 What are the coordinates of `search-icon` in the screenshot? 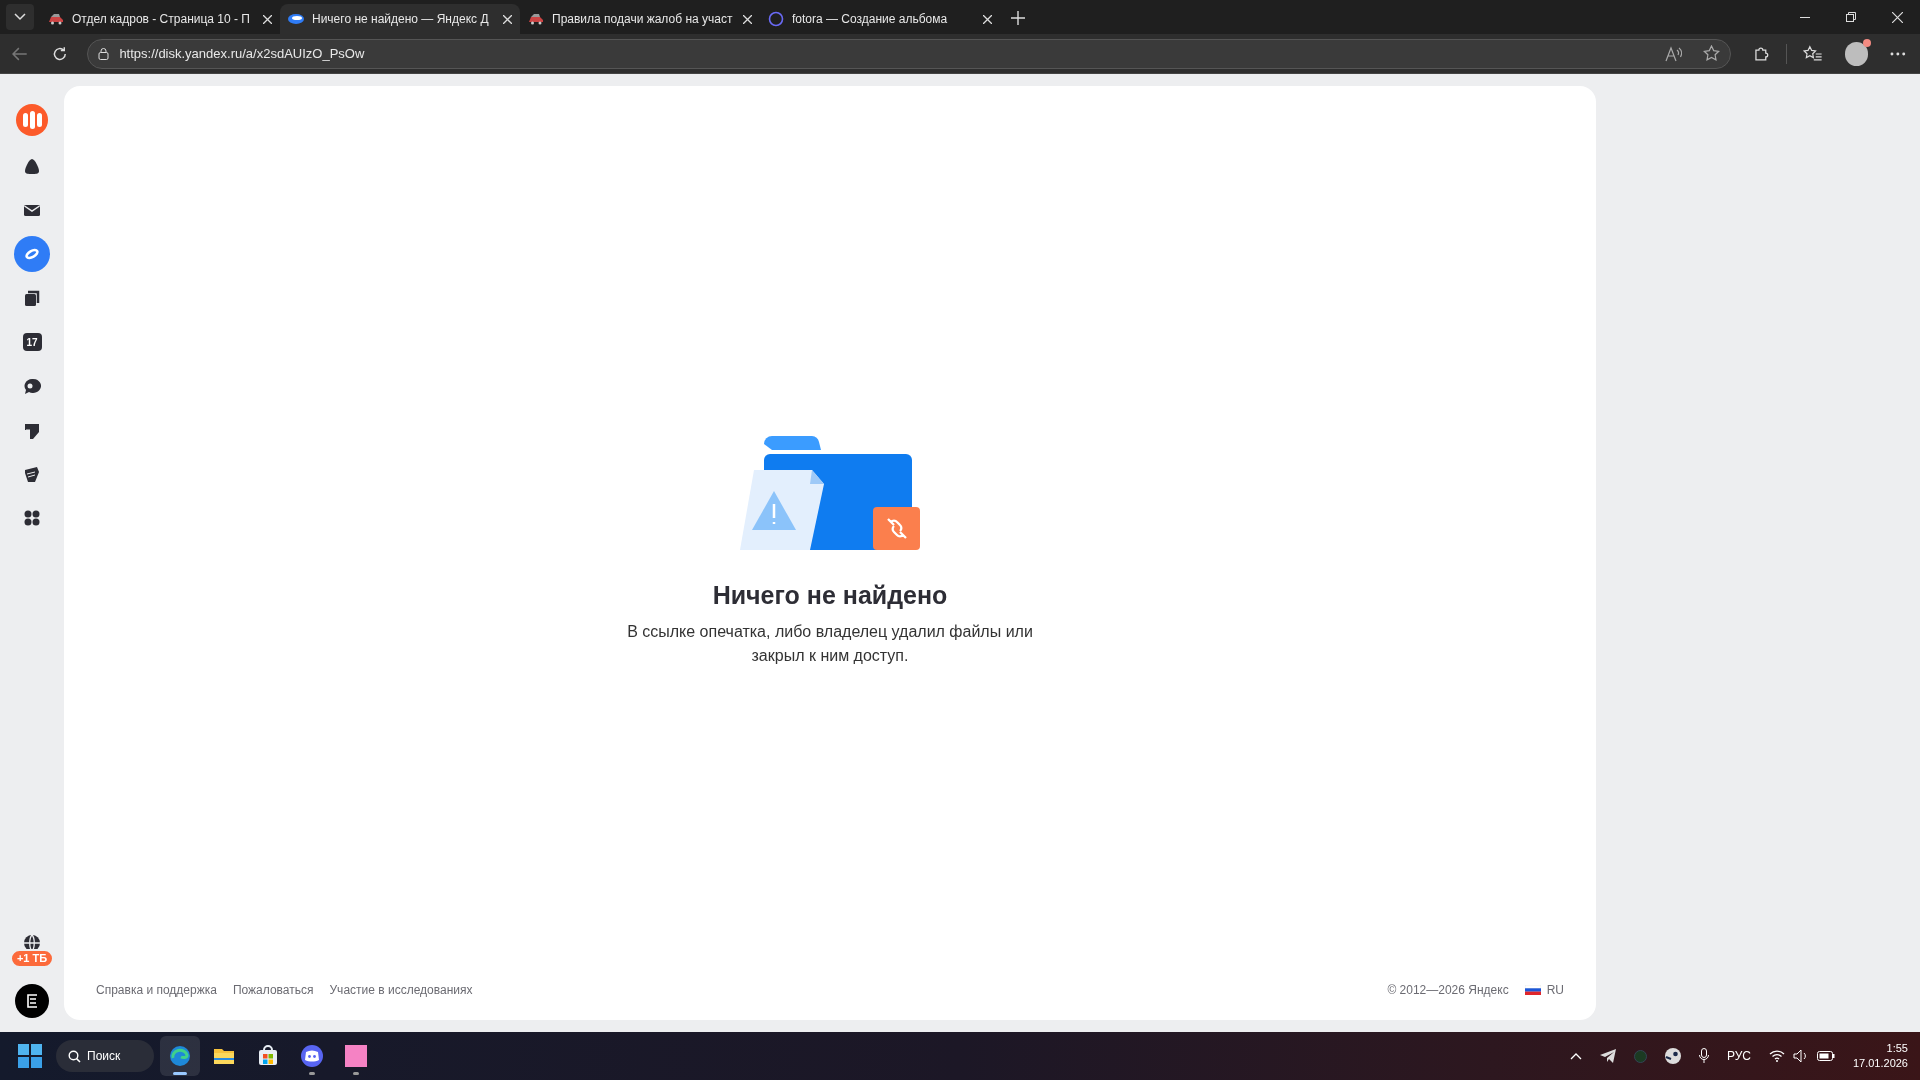 It's located at (74, 1056).